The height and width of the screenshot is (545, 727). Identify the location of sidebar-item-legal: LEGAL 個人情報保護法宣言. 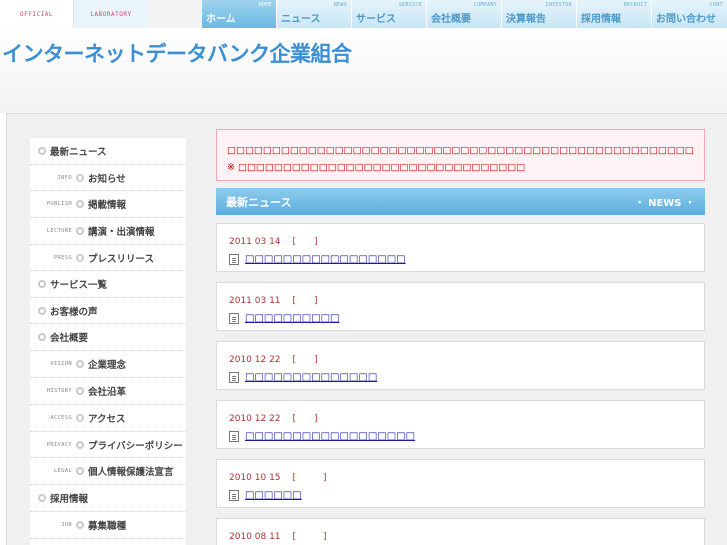
(108, 471).